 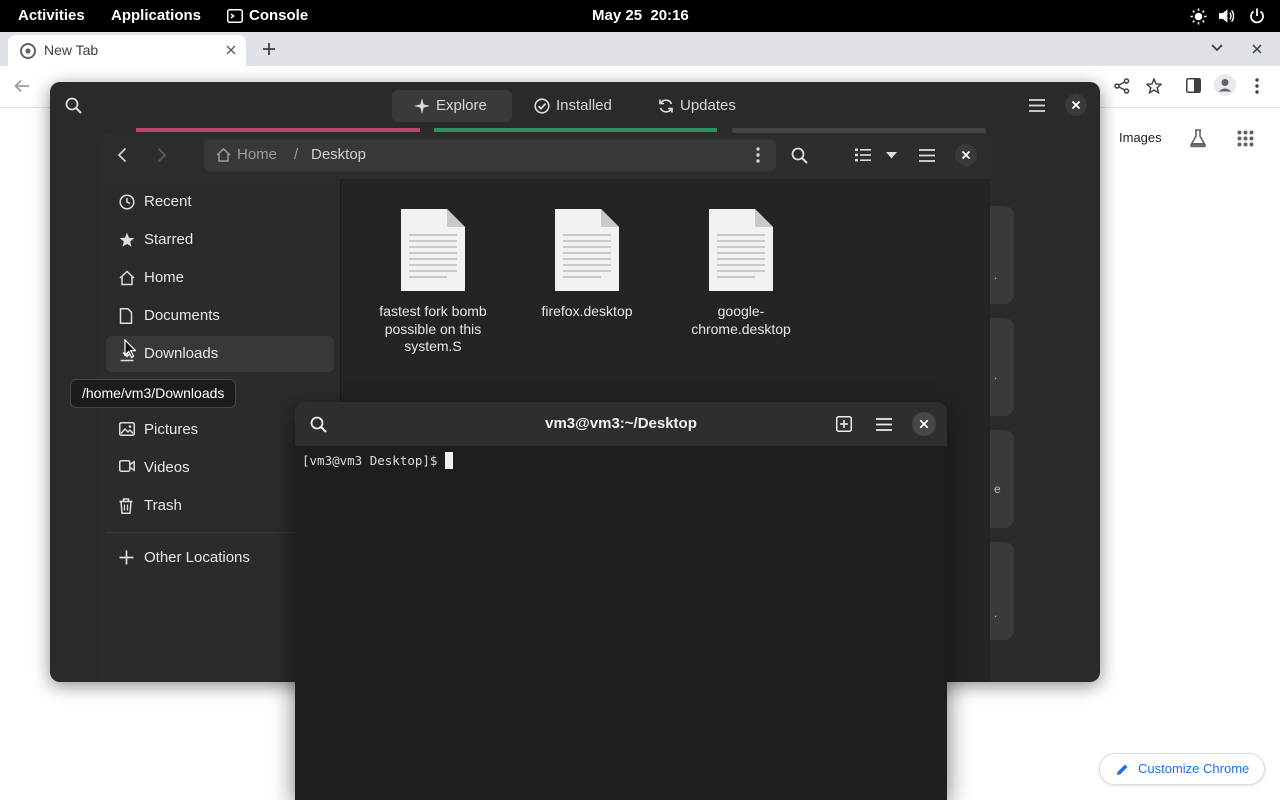 What do you see at coordinates (461, 105) in the screenshot?
I see `tab-explore-label: Explore` at bounding box center [461, 105].